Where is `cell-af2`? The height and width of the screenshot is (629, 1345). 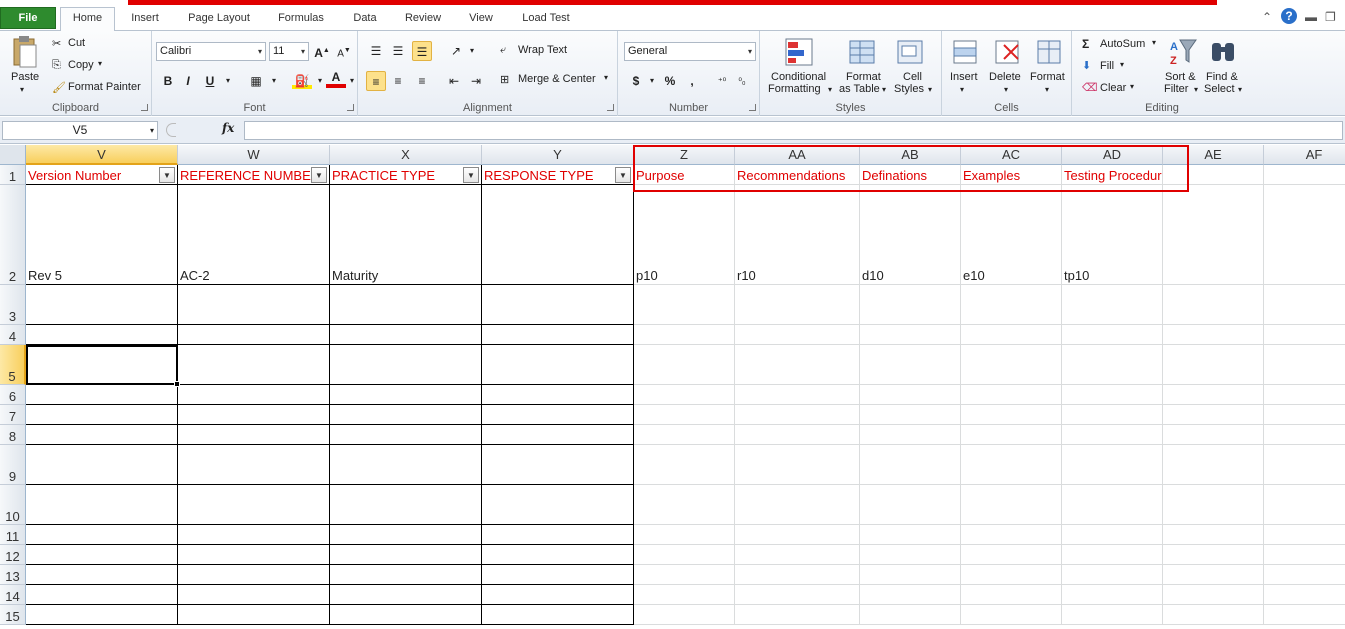 cell-af2 is located at coordinates (1304, 235).